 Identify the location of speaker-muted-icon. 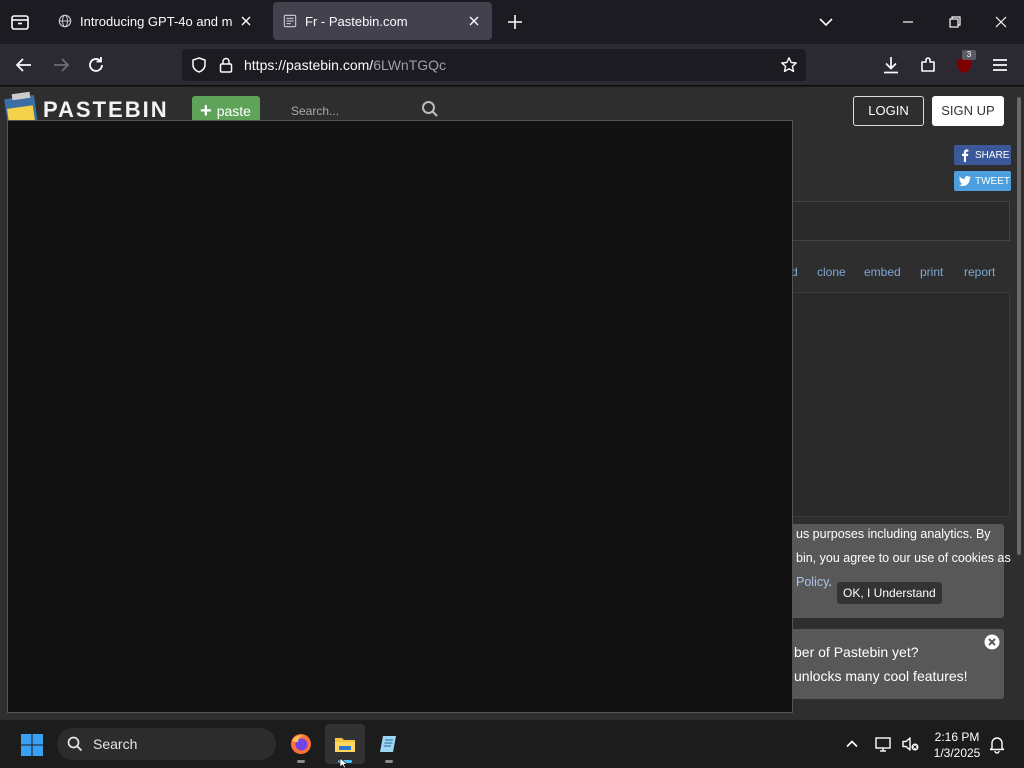
(910, 744).